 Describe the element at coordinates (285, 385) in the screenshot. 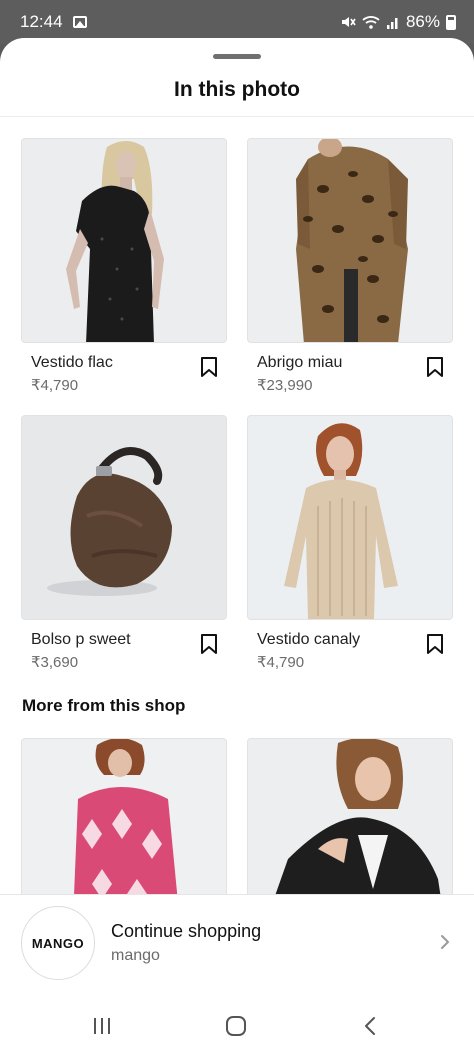

I see `product-price: ₹23,990` at that location.